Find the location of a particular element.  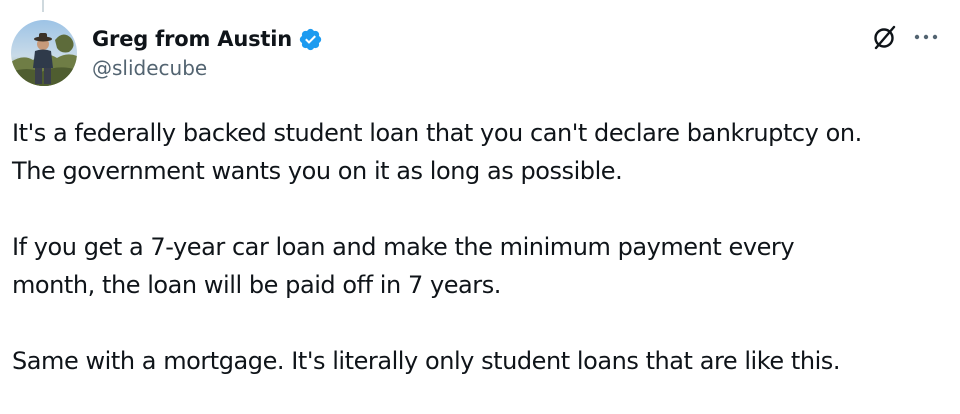

author-handle: @slidecube is located at coordinates (207, 68).